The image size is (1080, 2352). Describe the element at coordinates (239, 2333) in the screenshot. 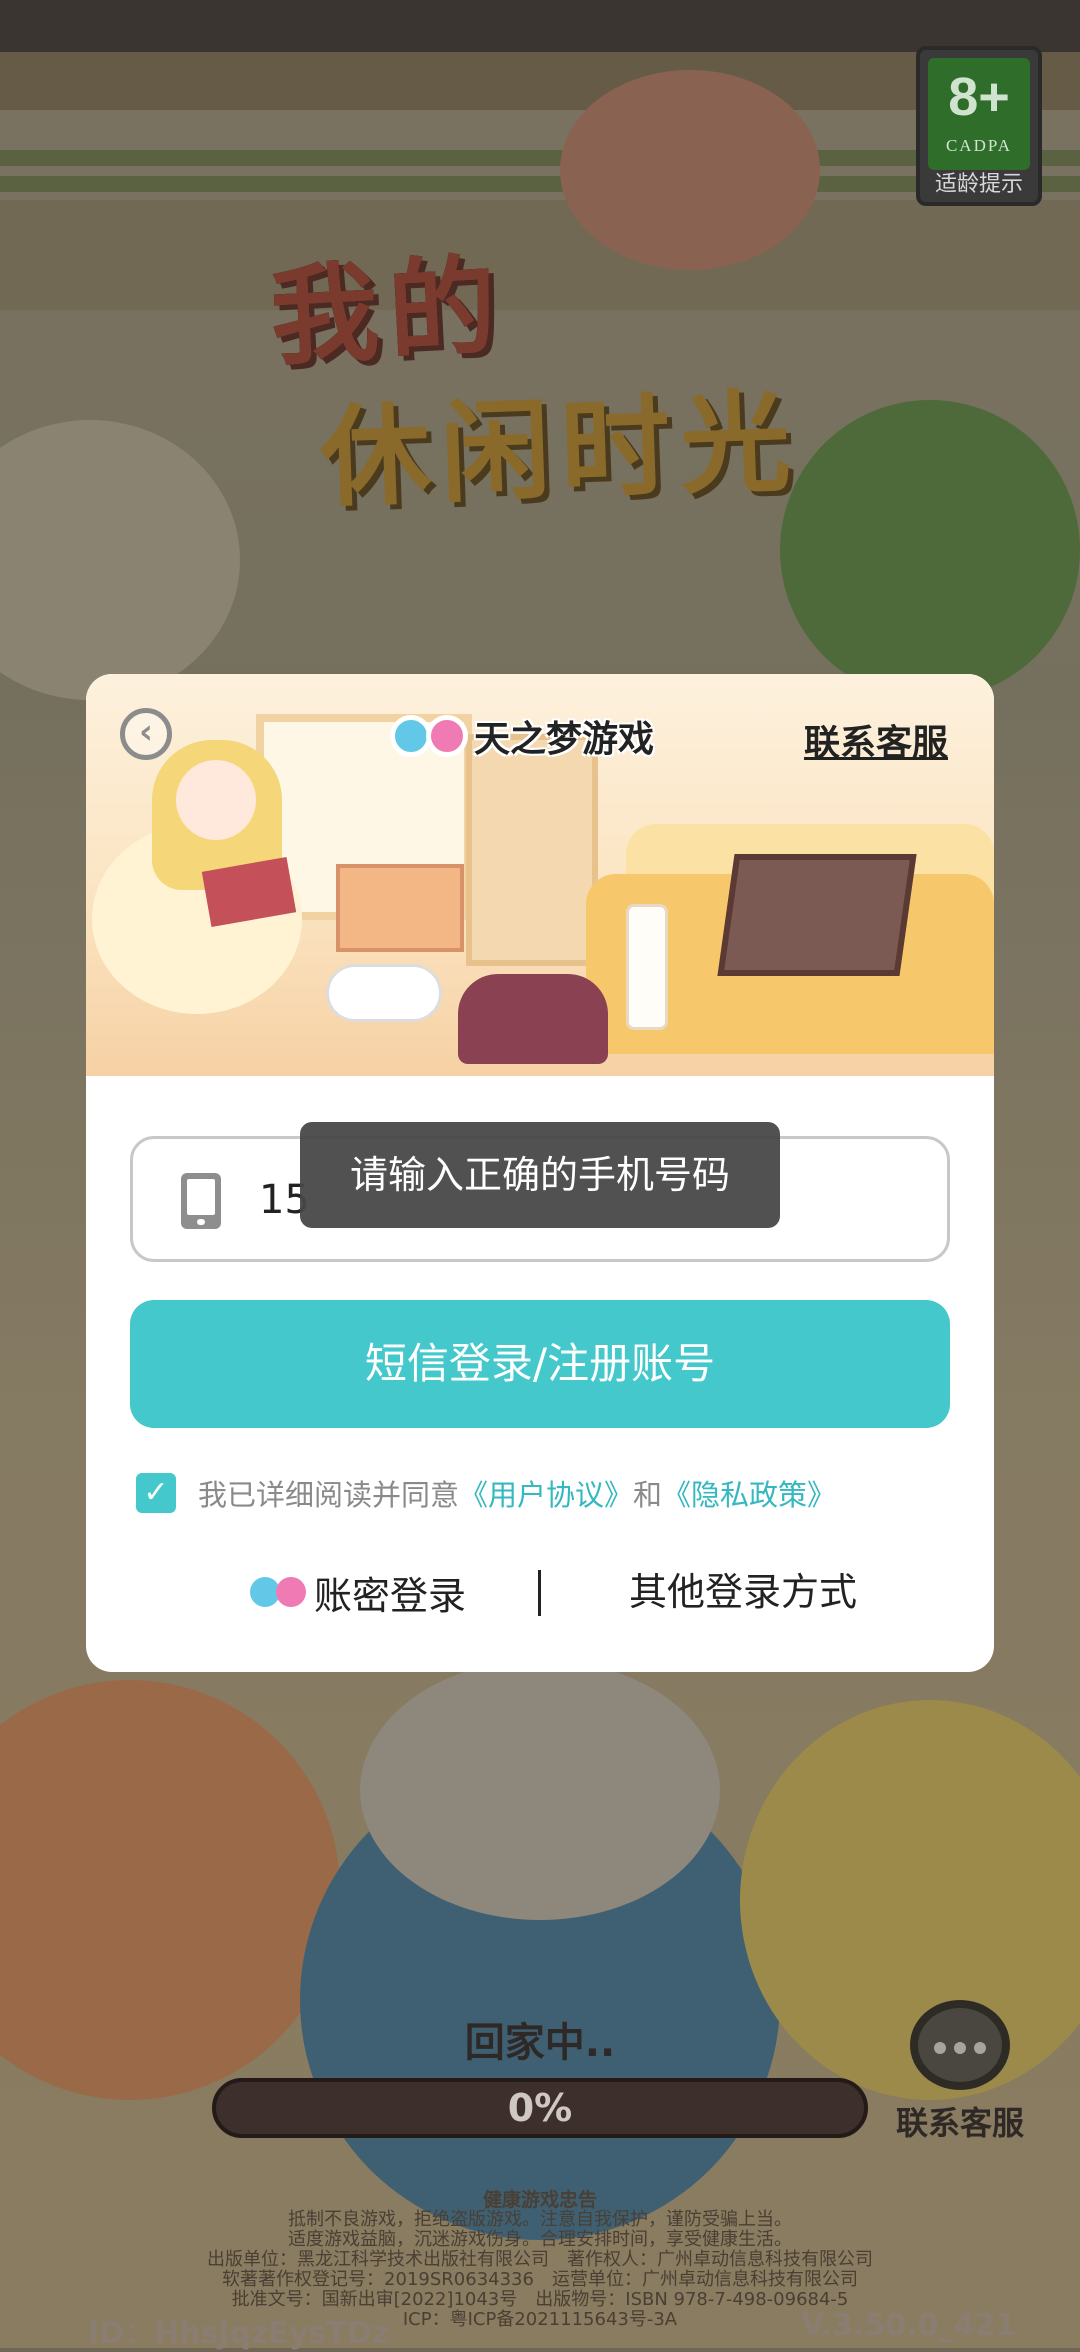

I see `device-id: ID：HhsJqzEysTDz` at that location.